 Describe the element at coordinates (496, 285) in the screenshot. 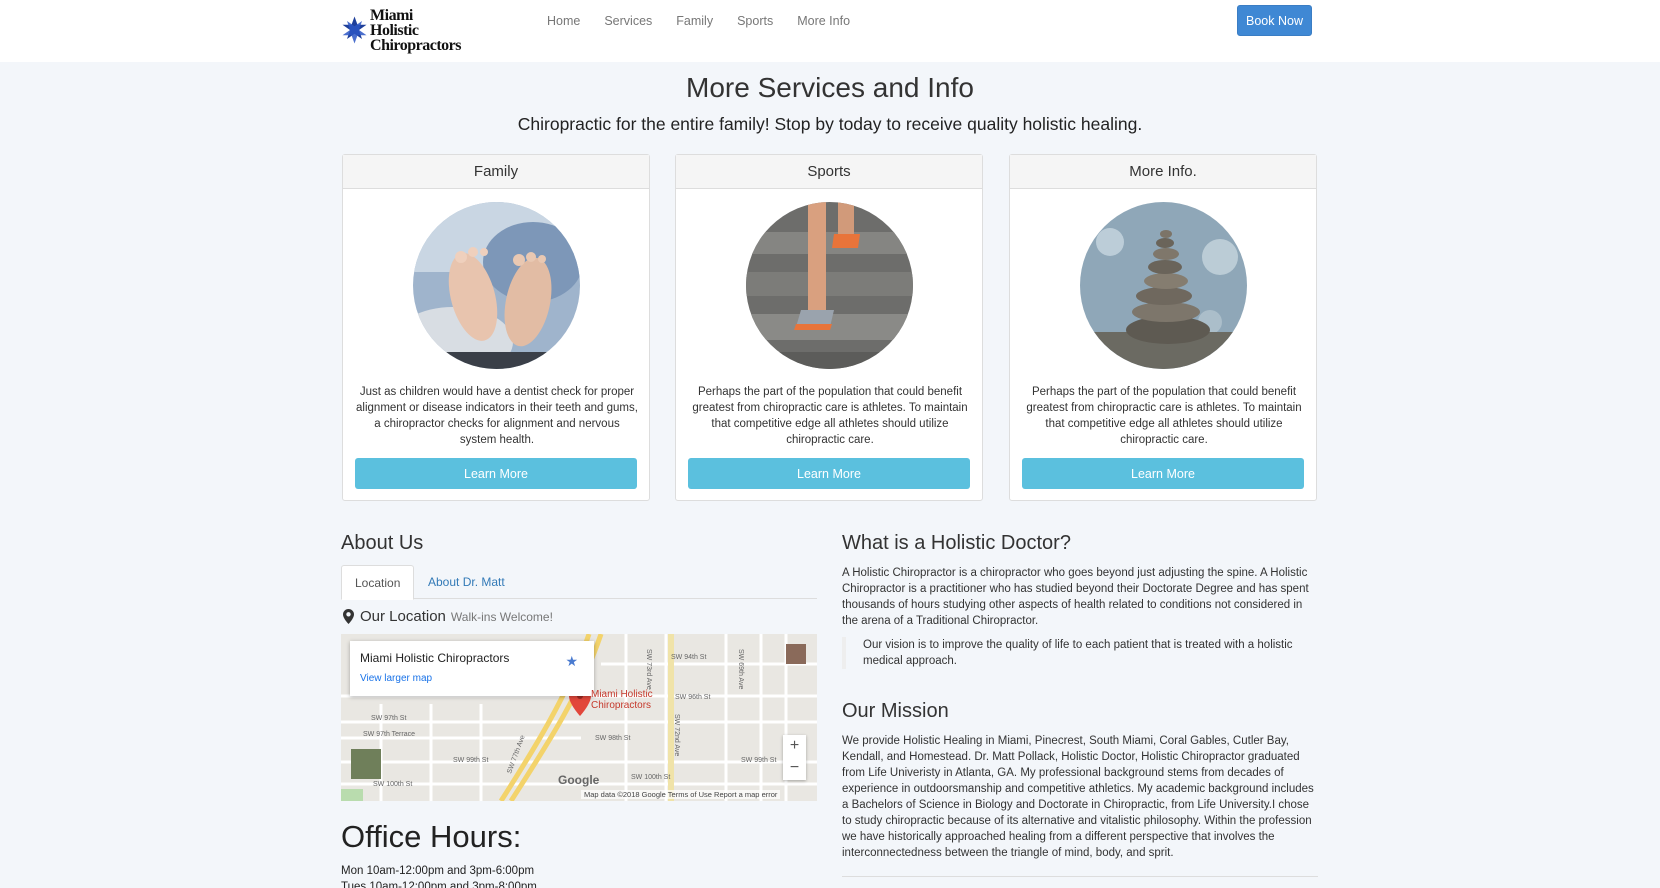

I see `baby-feet-image` at that location.